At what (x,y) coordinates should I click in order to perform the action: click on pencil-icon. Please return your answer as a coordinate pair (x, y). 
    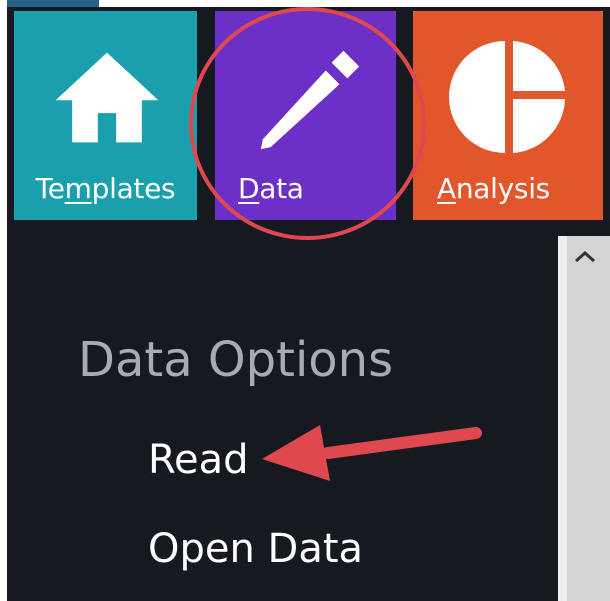
    Looking at the image, I should click on (310, 100).